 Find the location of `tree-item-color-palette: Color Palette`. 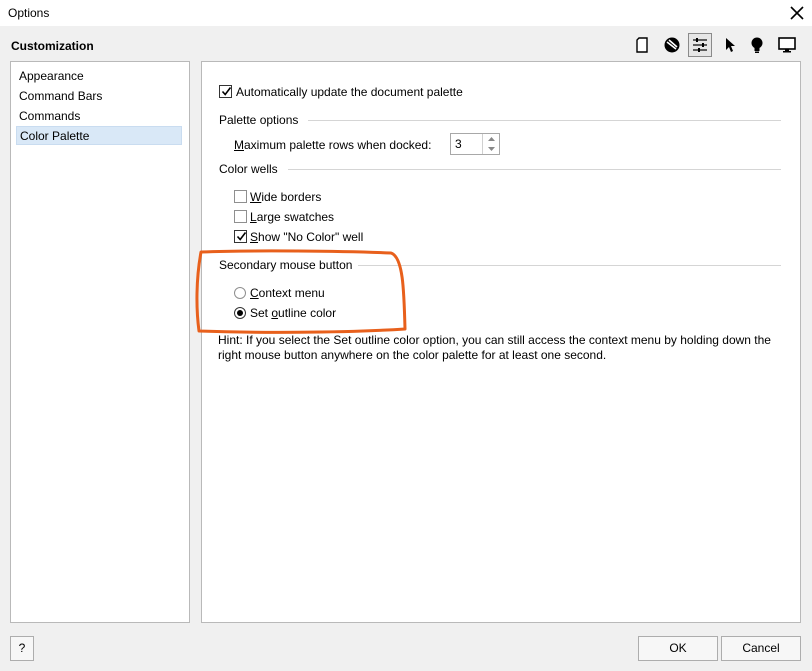

tree-item-color-palette: Color Palette is located at coordinates (99, 135).